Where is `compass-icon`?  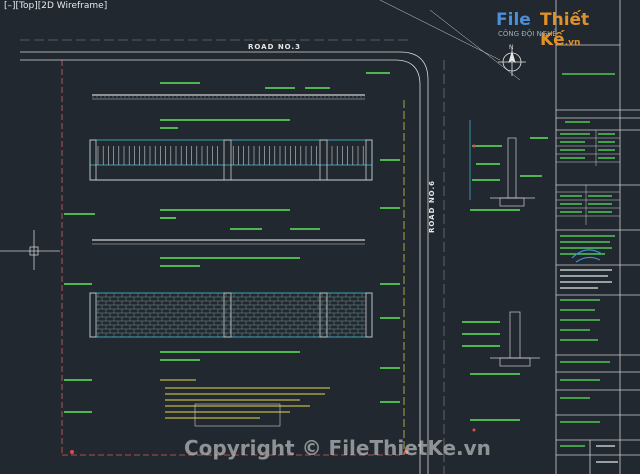
compass-icon is located at coordinates (512, 62).